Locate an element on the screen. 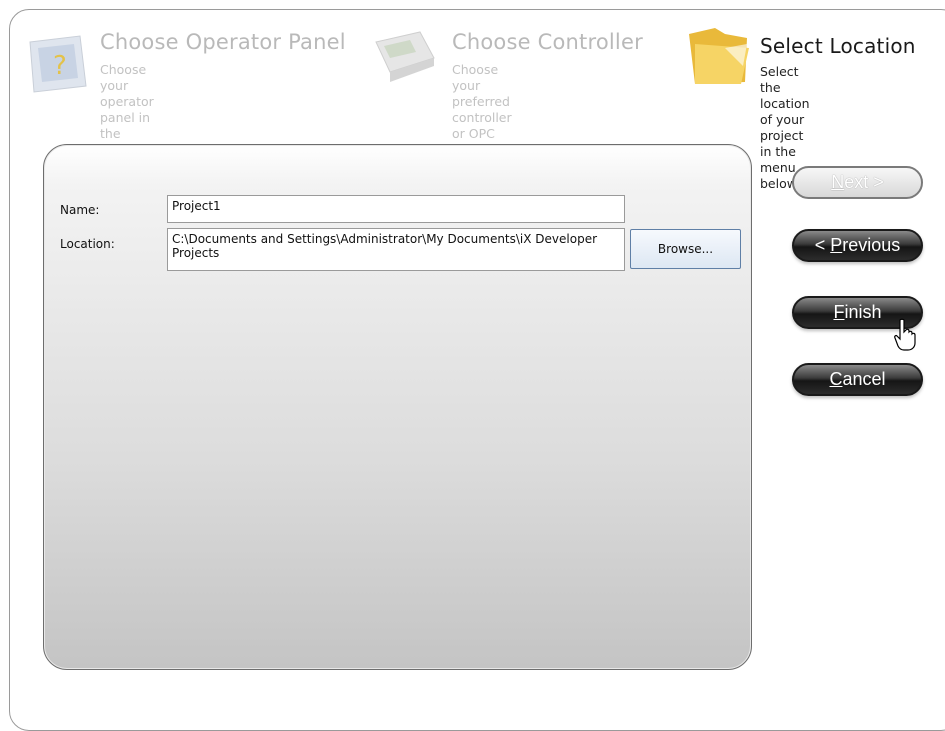 The width and height of the screenshot is (945, 731). cancel-label: ancel is located at coordinates (864, 379).